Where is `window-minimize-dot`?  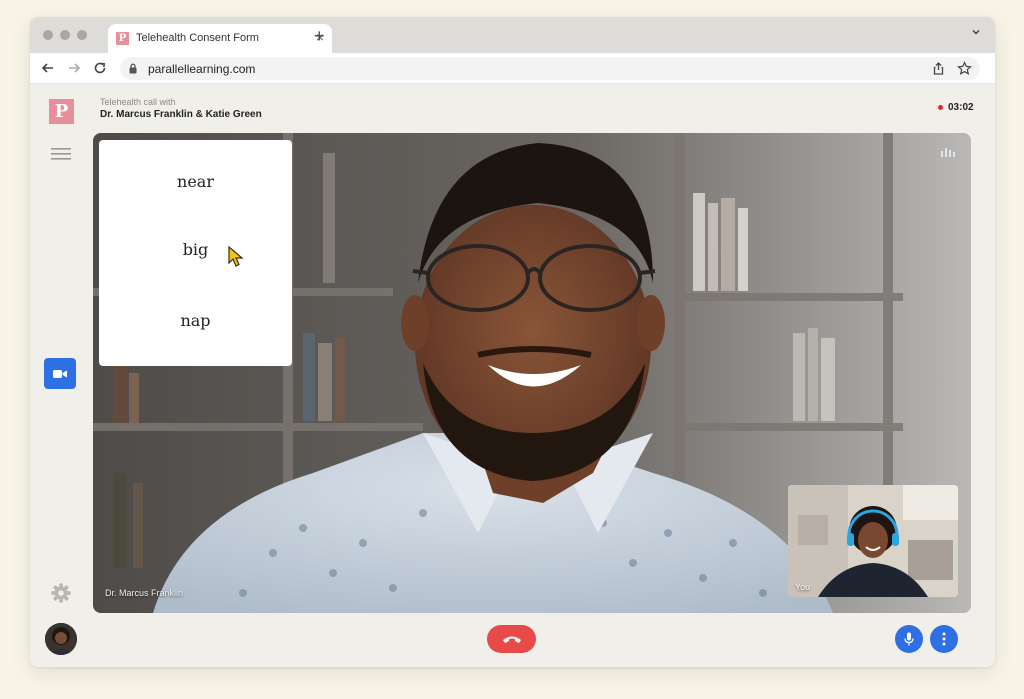 window-minimize-dot is located at coordinates (65, 35).